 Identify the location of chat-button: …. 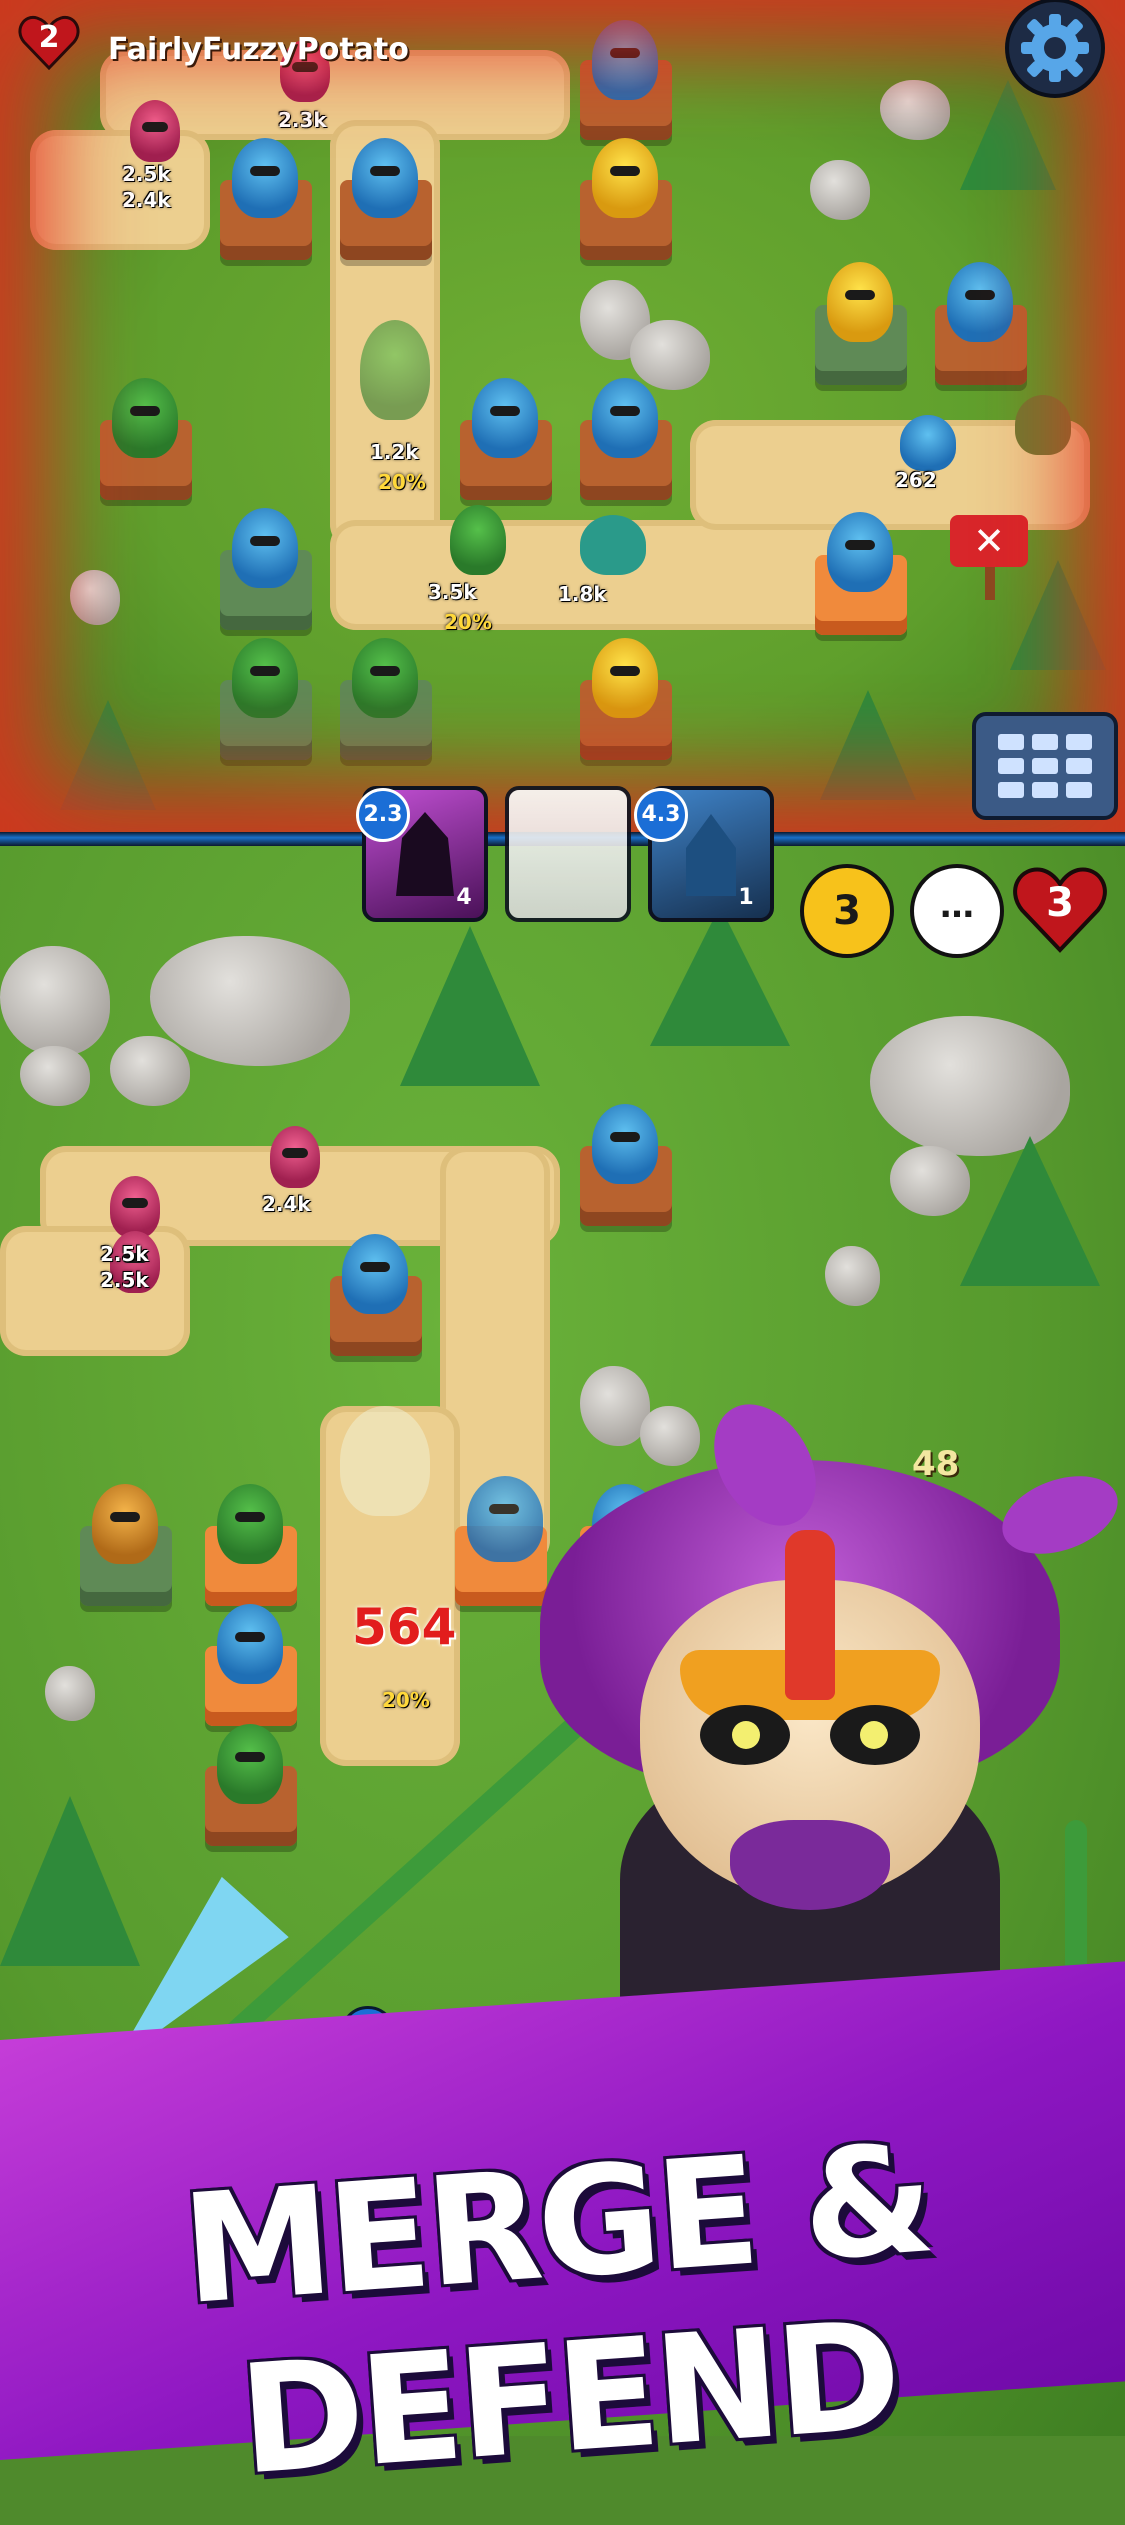
(957, 911).